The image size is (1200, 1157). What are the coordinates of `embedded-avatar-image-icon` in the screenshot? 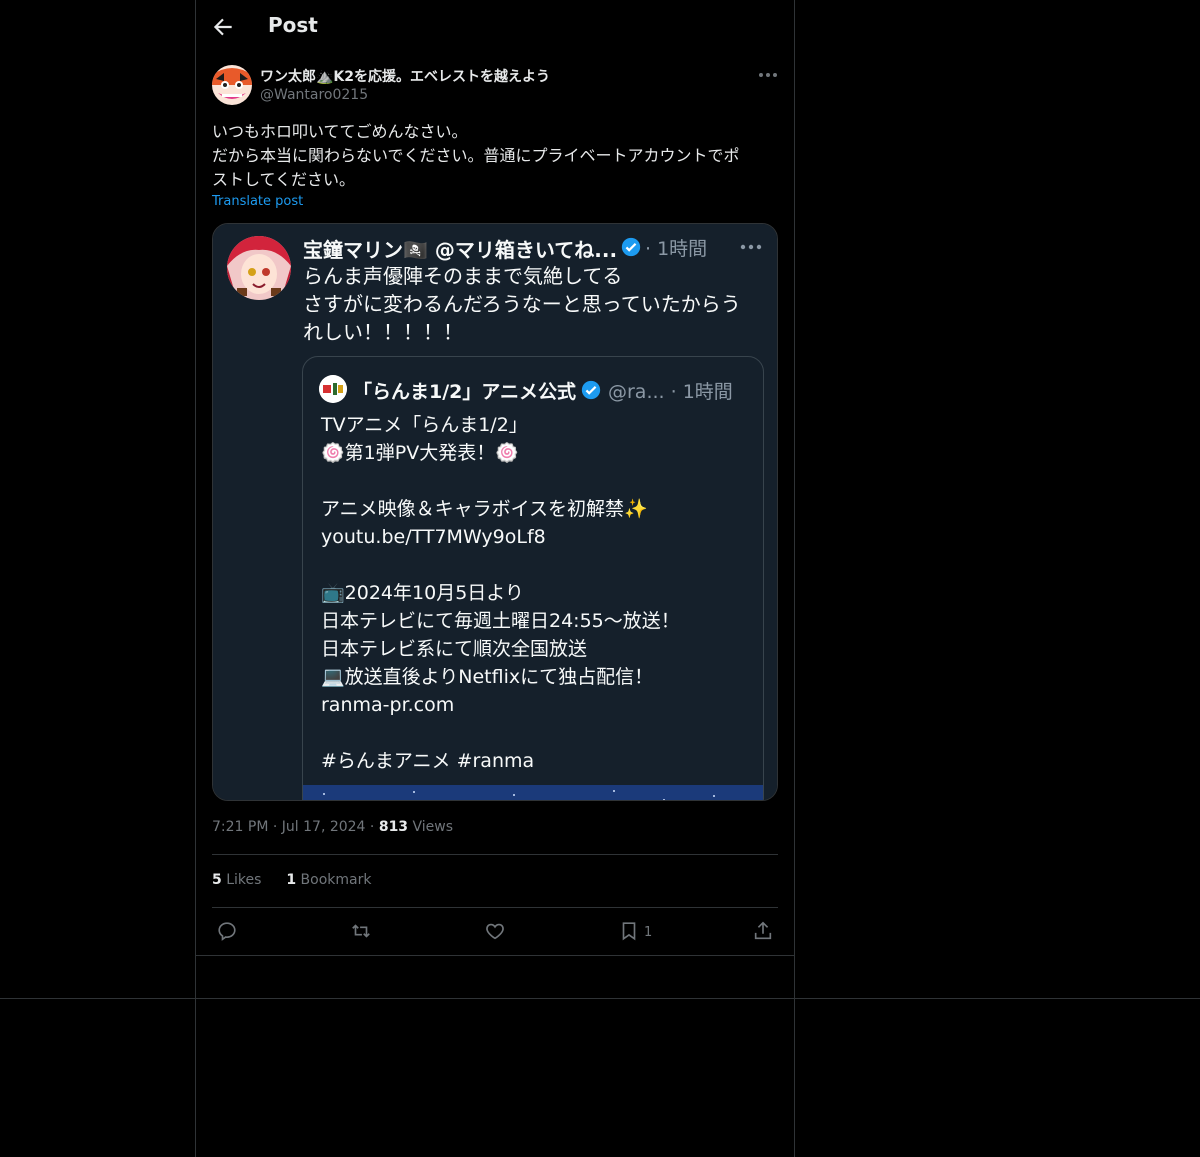 It's located at (259, 268).